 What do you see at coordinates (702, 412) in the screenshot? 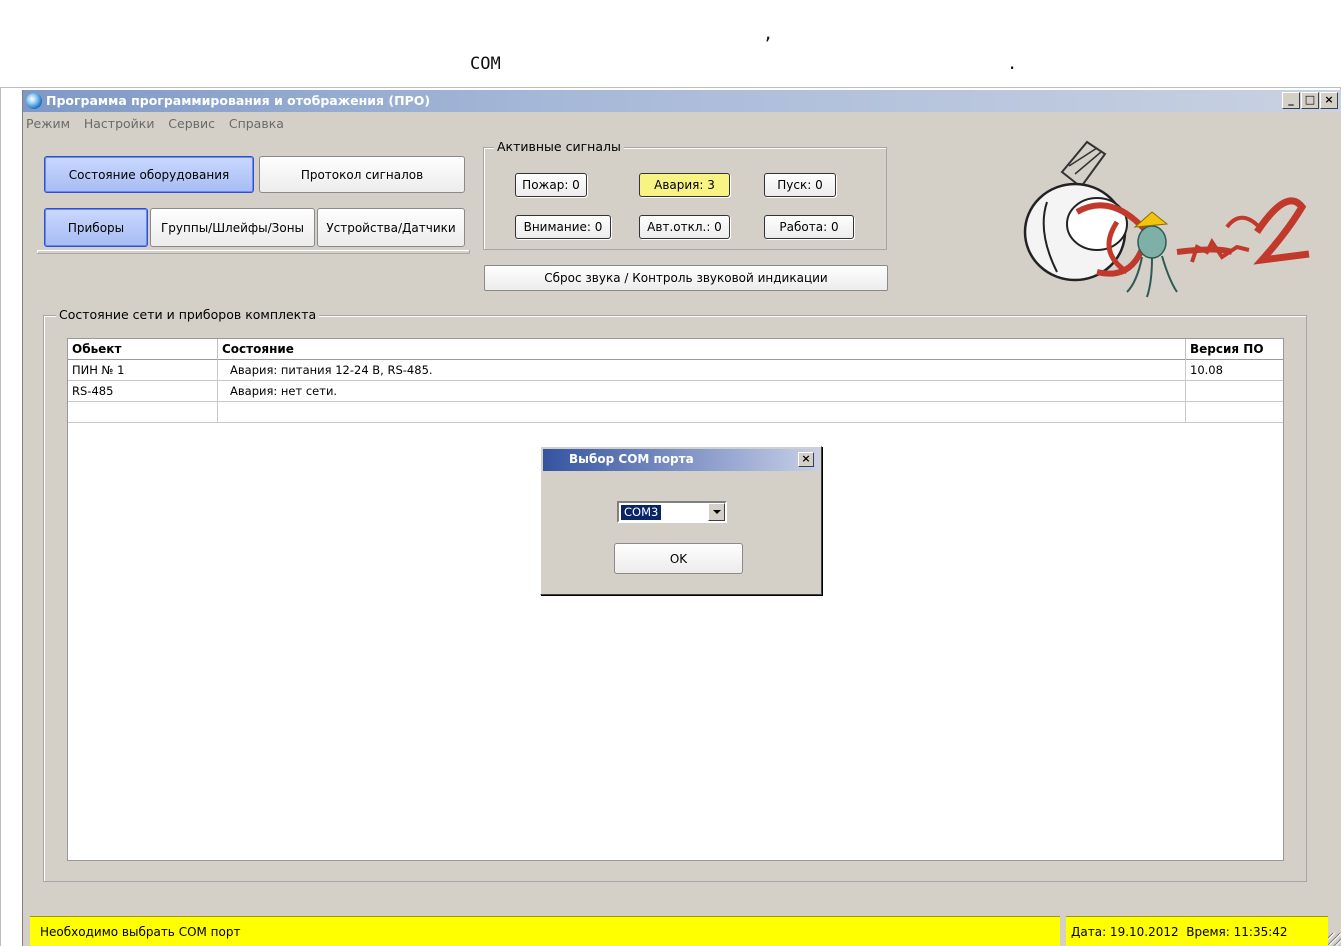
I see `cell-state` at bounding box center [702, 412].